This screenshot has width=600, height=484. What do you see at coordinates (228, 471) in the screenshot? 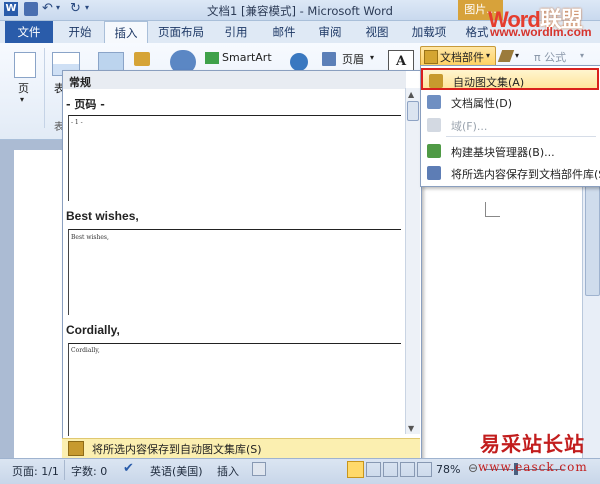
I see `status-insert-mode: 插入` at bounding box center [228, 471].